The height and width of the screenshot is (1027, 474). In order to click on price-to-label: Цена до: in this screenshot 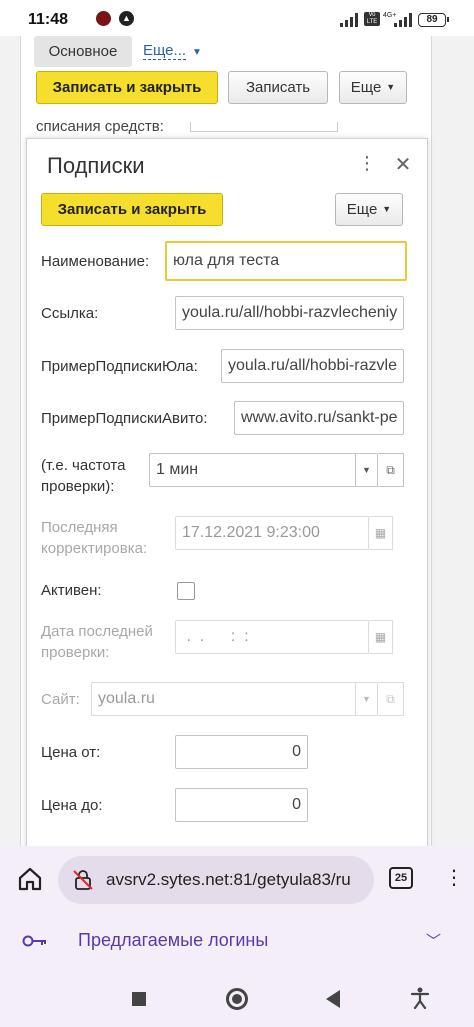, I will do `click(72, 805)`.